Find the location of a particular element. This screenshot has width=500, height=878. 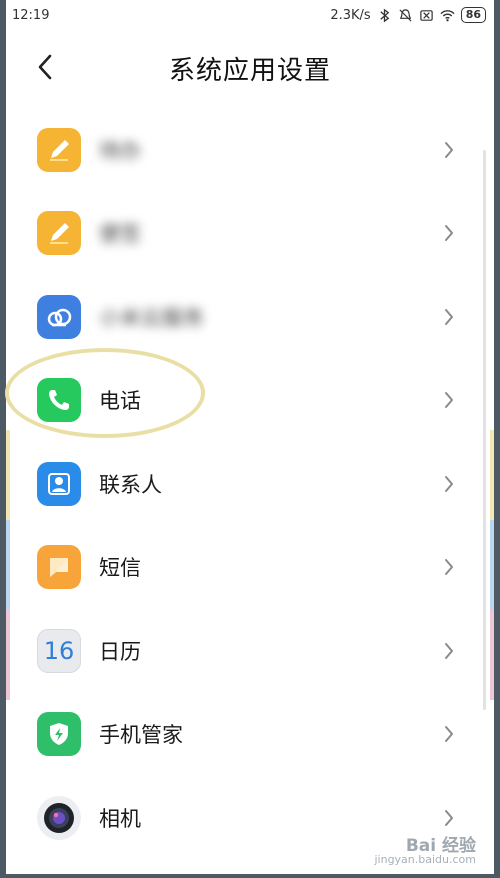

window-frame-right is located at coordinates (497, 439).